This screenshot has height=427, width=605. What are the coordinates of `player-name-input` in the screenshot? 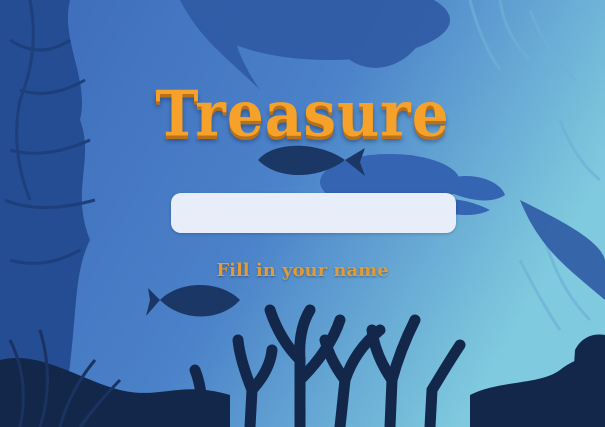 It's located at (313, 213).